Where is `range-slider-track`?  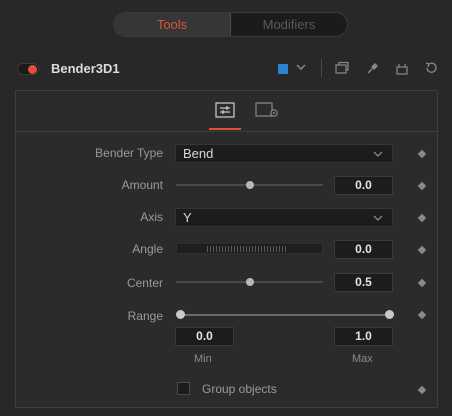
range-slider-track is located at coordinates (285, 315).